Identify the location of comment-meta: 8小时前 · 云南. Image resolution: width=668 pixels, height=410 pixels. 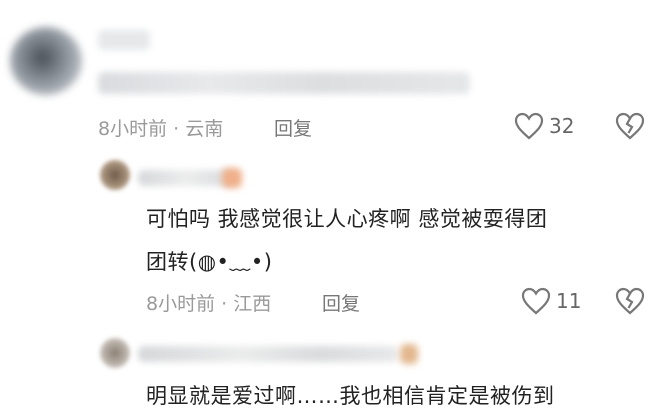
(161, 129).